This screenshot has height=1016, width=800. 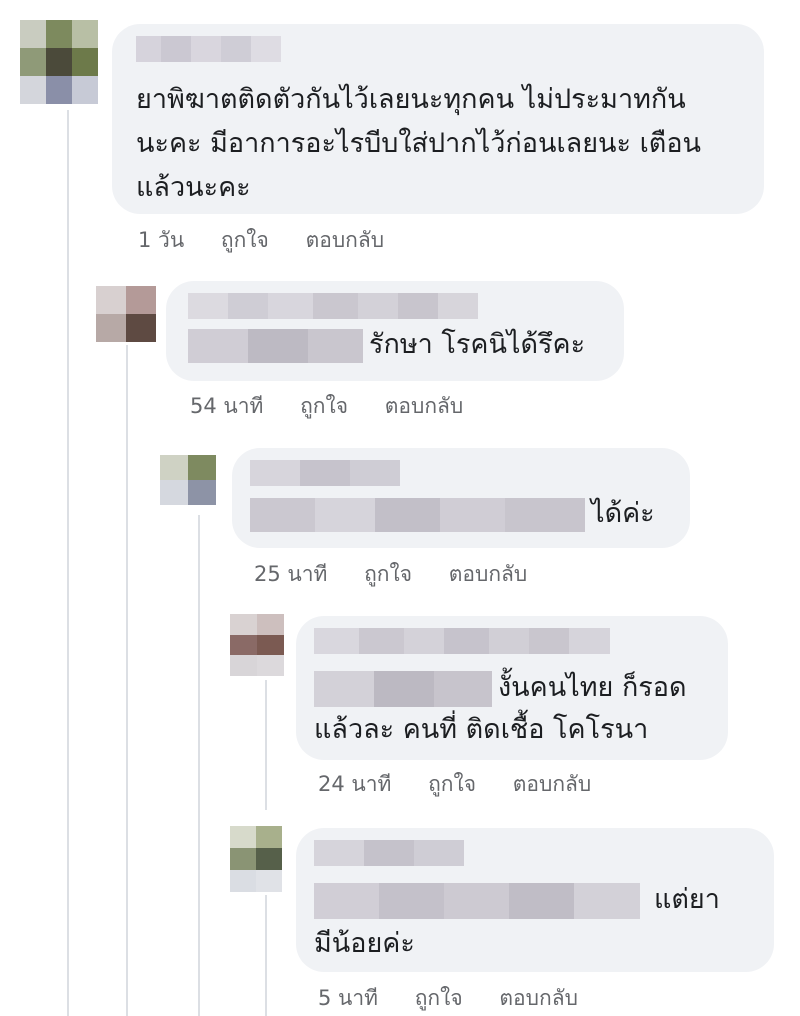 I want to click on comment-actions: 5 นาที ถูกใจ ตอบกลับ, so click(x=463, y=998).